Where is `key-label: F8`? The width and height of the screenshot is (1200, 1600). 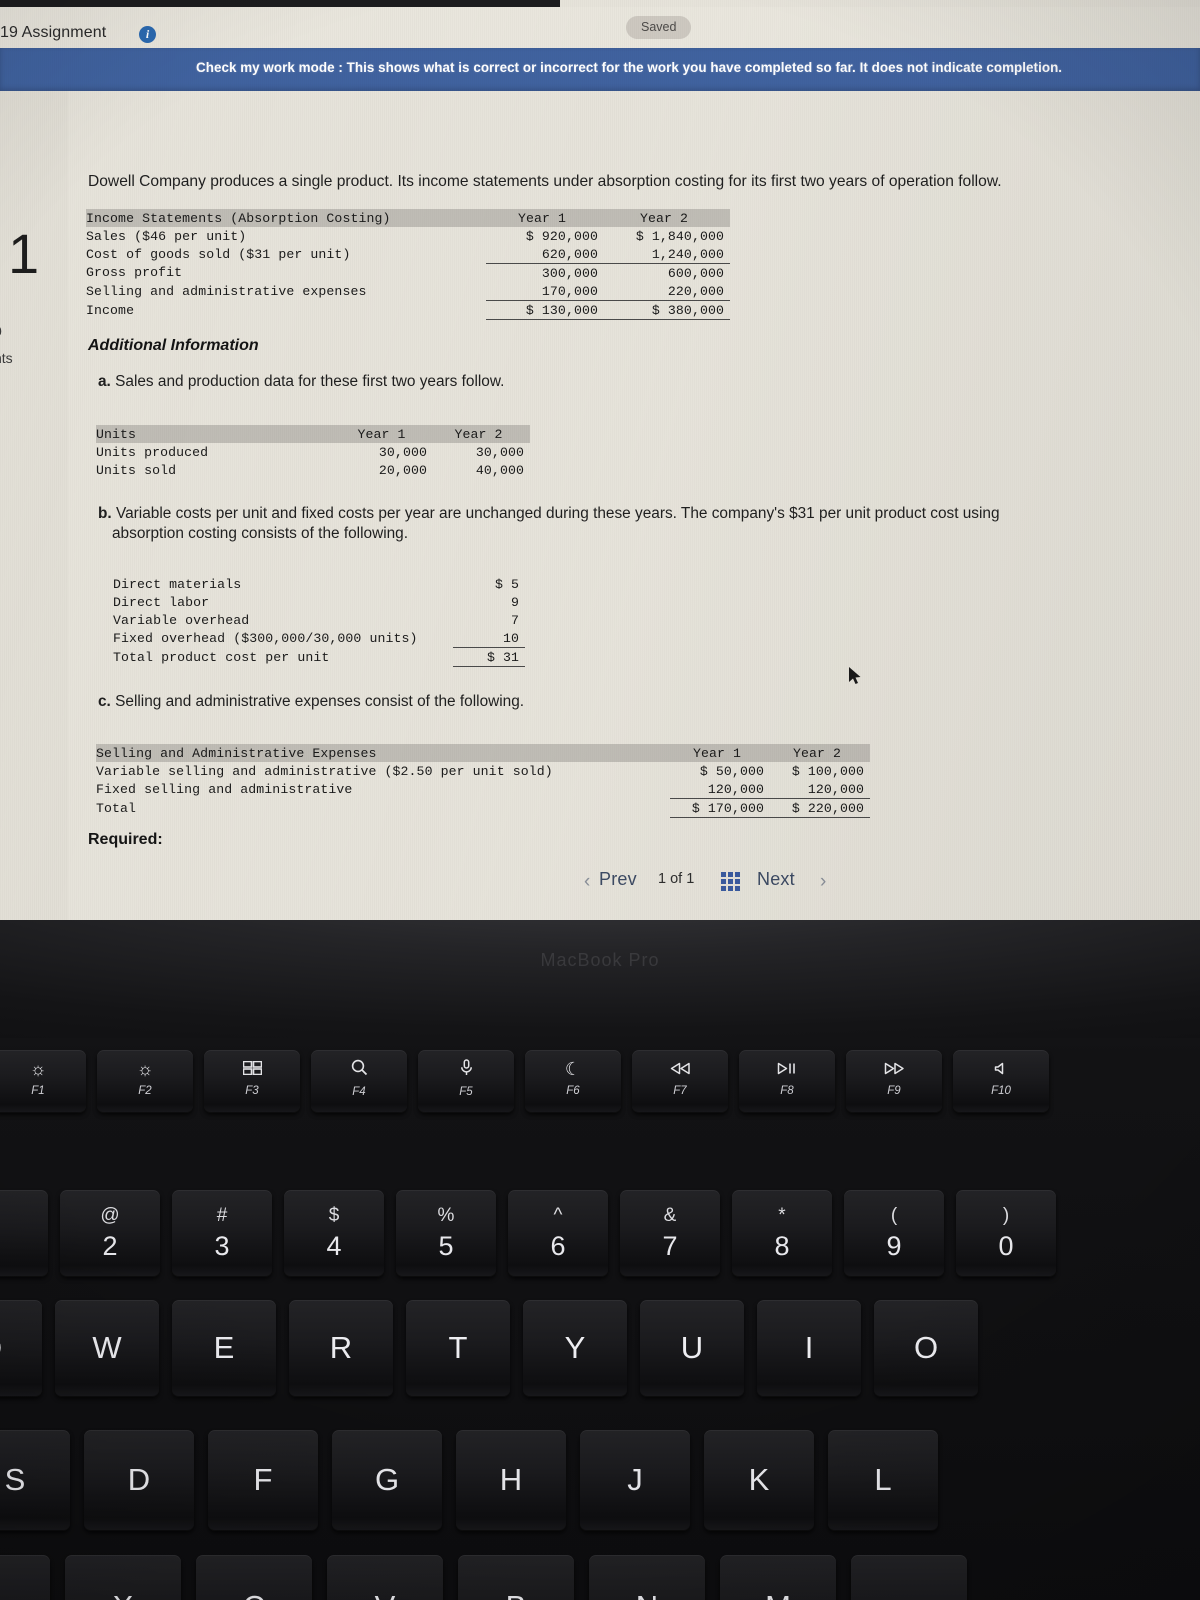
key-label: F8 is located at coordinates (787, 1091).